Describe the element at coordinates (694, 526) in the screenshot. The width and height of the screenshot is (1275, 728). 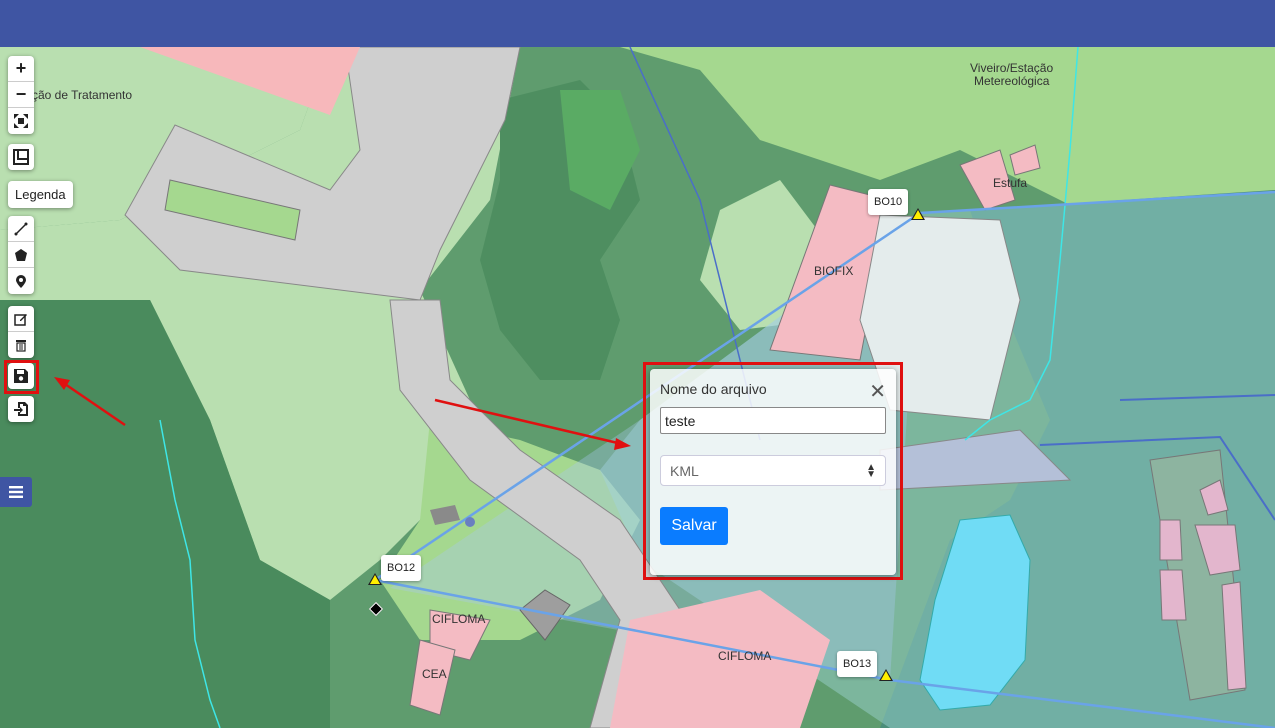
I see `save-button: Salvar` at that location.